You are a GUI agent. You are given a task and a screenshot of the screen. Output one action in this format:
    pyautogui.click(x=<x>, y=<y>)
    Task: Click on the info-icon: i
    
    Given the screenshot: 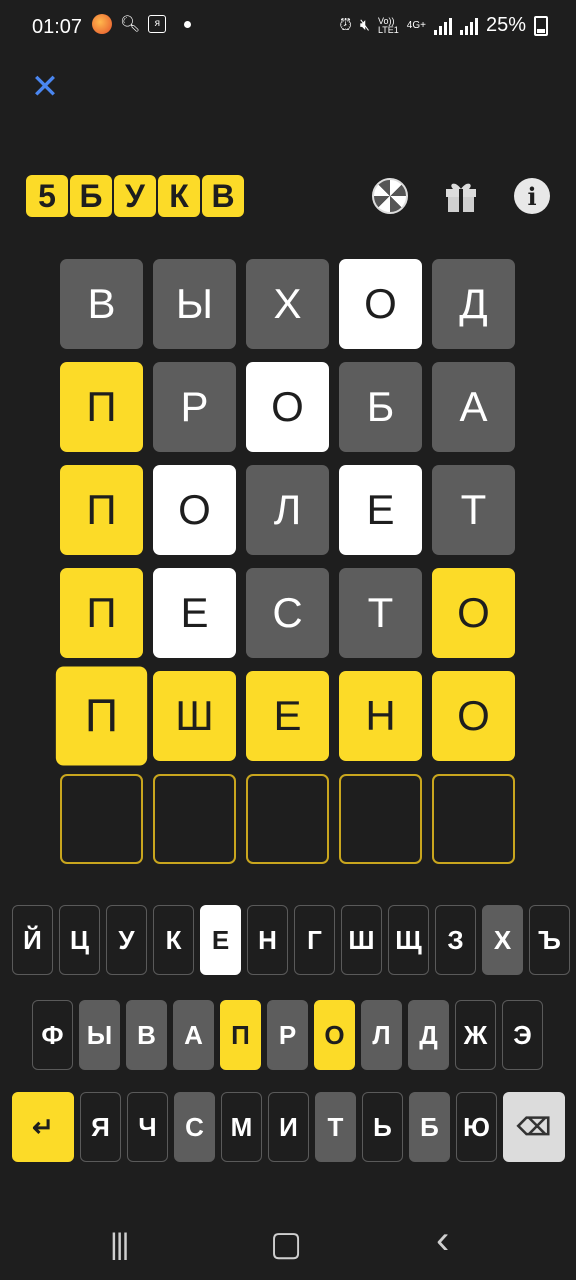 What is the action you would take?
    pyautogui.click(x=532, y=196)
    